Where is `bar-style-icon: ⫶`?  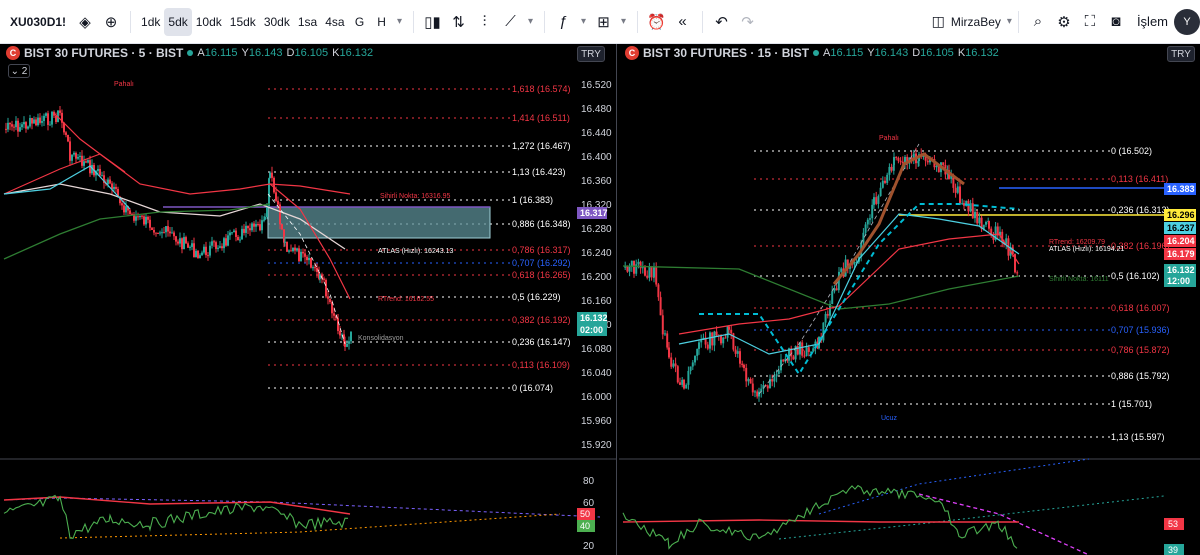
bar-style-icon: ⫶ is located at coordinates (485, 22).